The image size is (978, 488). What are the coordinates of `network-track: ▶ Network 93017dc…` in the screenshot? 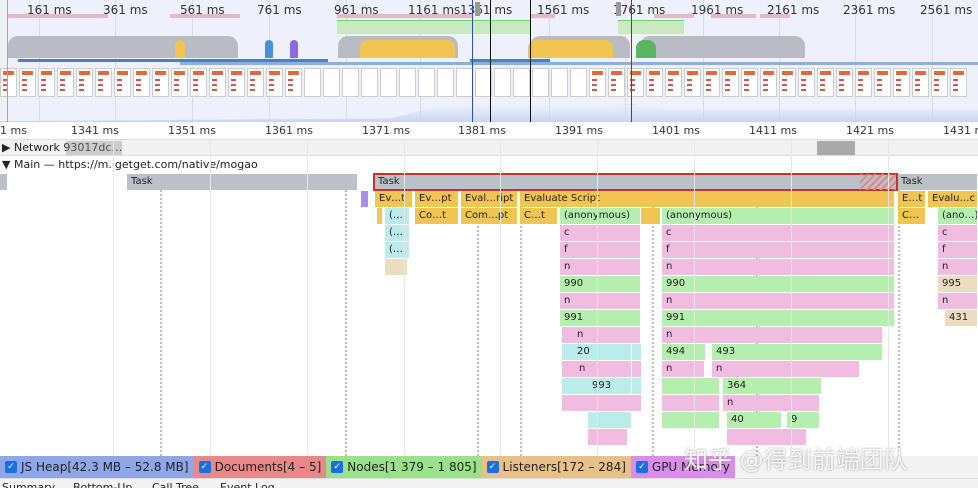 It's located at (489, 148).